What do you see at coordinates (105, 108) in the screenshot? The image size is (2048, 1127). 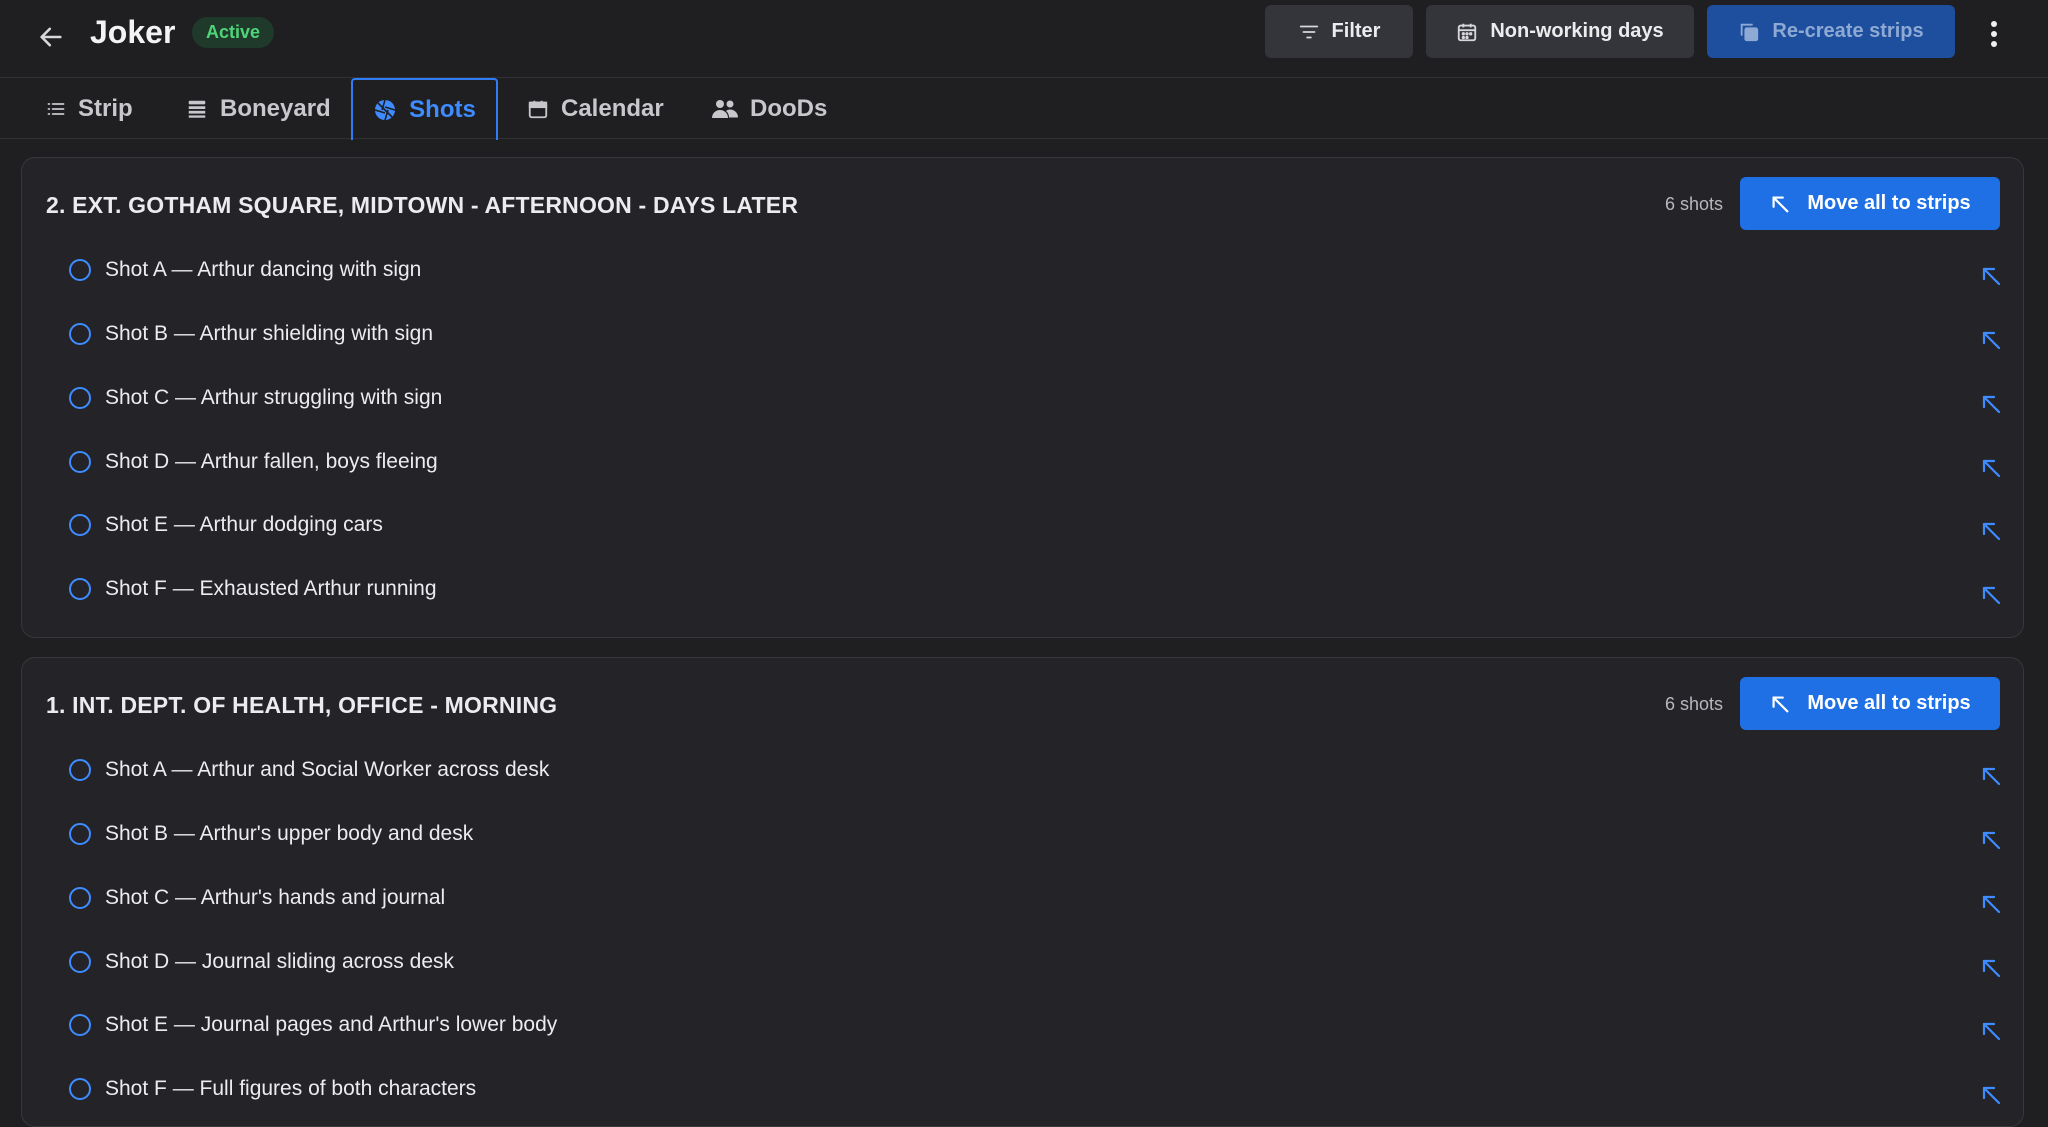 I see `tab-label: Strip` at bounding box center [105, 108].